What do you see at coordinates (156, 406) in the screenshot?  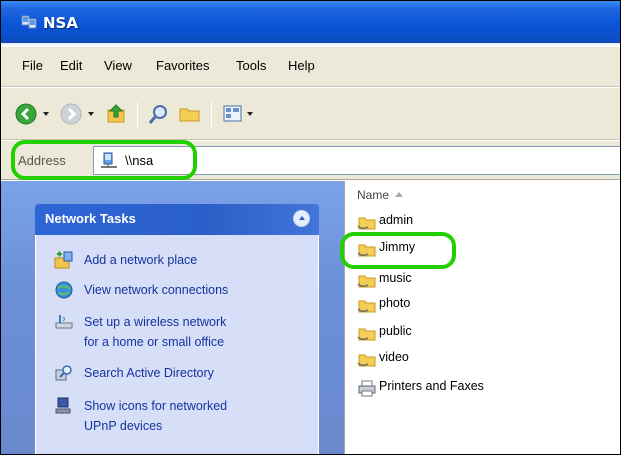 I see `task-label: Show icons for networked` at bounding box center [156, 406].